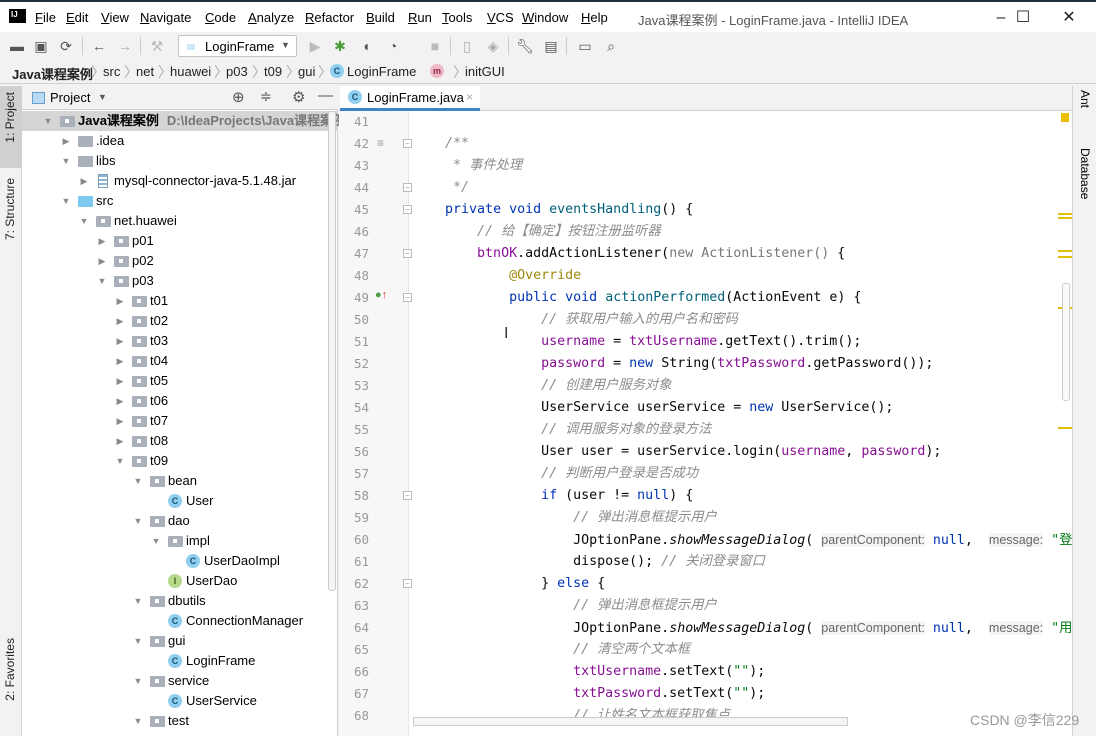 Image resolution: width=1096 pixels, height=736 pixels. Describe the element at coordinates (238, 97) in the screenshot. I see `locate-icon: ⊕` at that location.